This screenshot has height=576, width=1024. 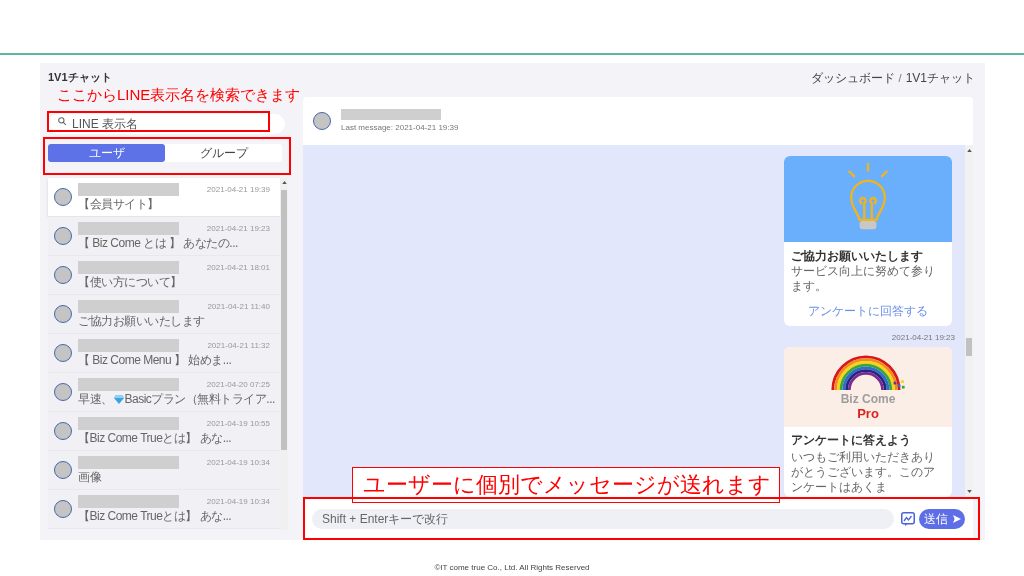 What do you see at coordinates (238, 424) in the screenshot?
I see `conversation-time: 2021-04-19 10:55` at bounding box center [238, 424].